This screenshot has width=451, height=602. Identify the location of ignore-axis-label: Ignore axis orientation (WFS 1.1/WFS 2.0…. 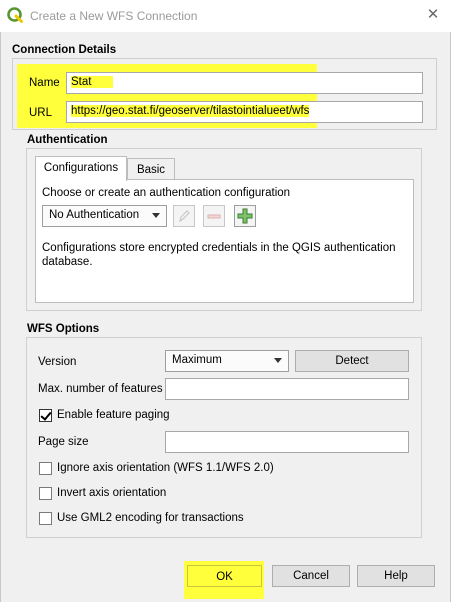
(165, 468).